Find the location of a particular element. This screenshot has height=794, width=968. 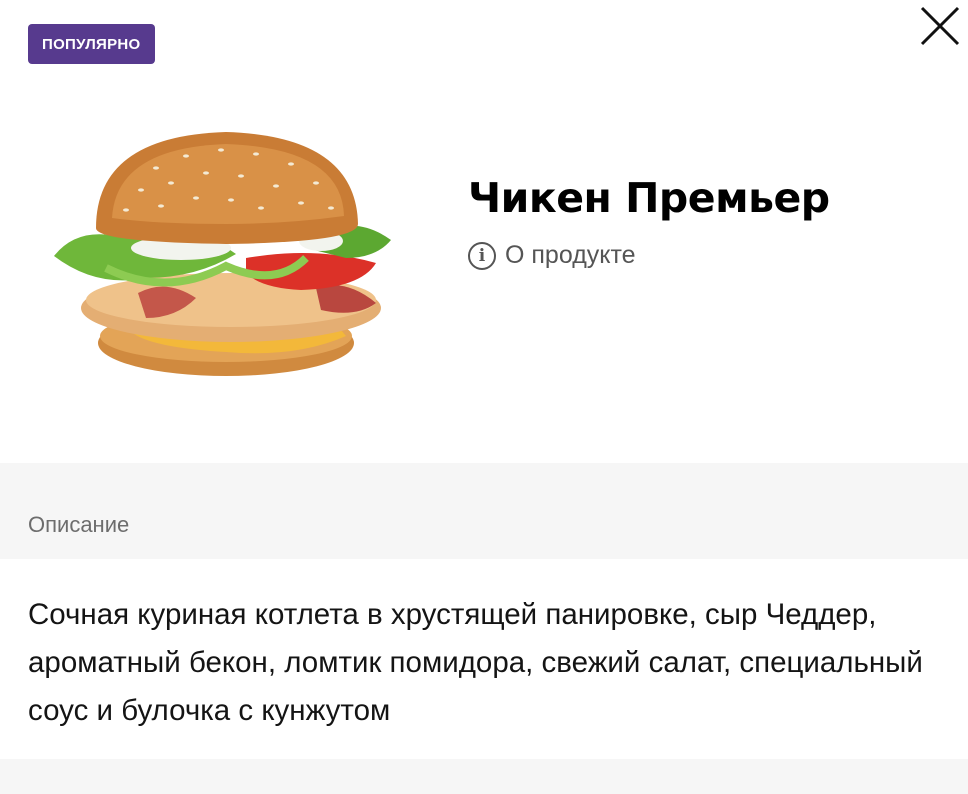

description-heading: Описание is located at coordinates (79, 524).